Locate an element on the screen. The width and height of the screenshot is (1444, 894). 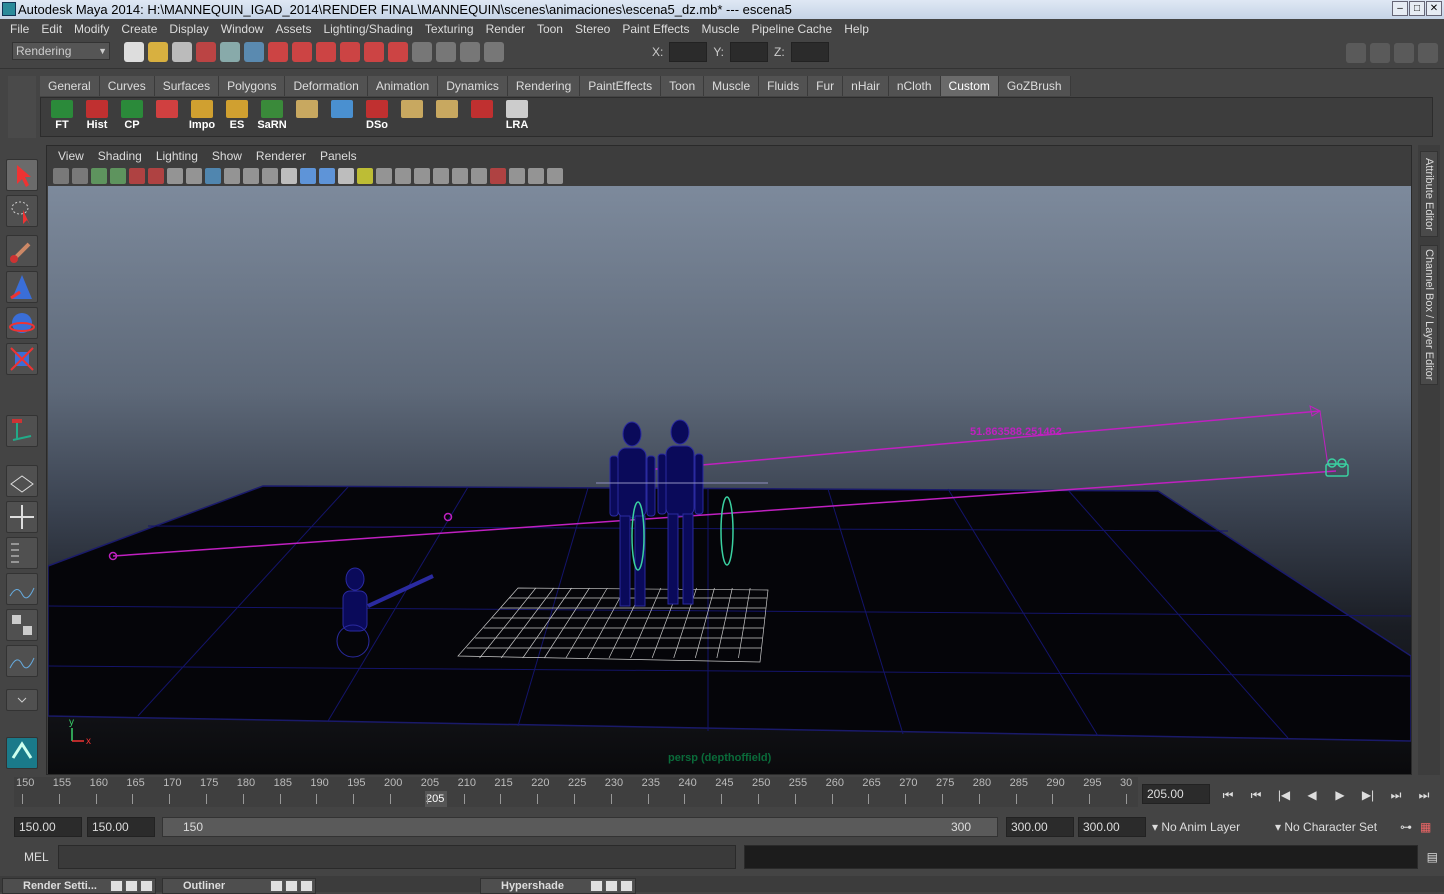
tab-channel-box: Channel Box / Layer Editor is located at coordinates (1429, 315).